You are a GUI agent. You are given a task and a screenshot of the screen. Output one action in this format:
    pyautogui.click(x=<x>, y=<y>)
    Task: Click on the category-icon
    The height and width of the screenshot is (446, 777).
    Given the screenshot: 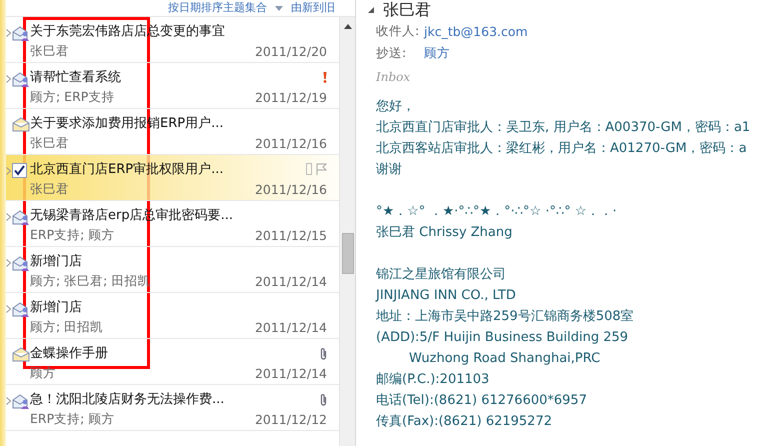 What is the action you would take?
    pyautogui.click(x=309, y=169)
    